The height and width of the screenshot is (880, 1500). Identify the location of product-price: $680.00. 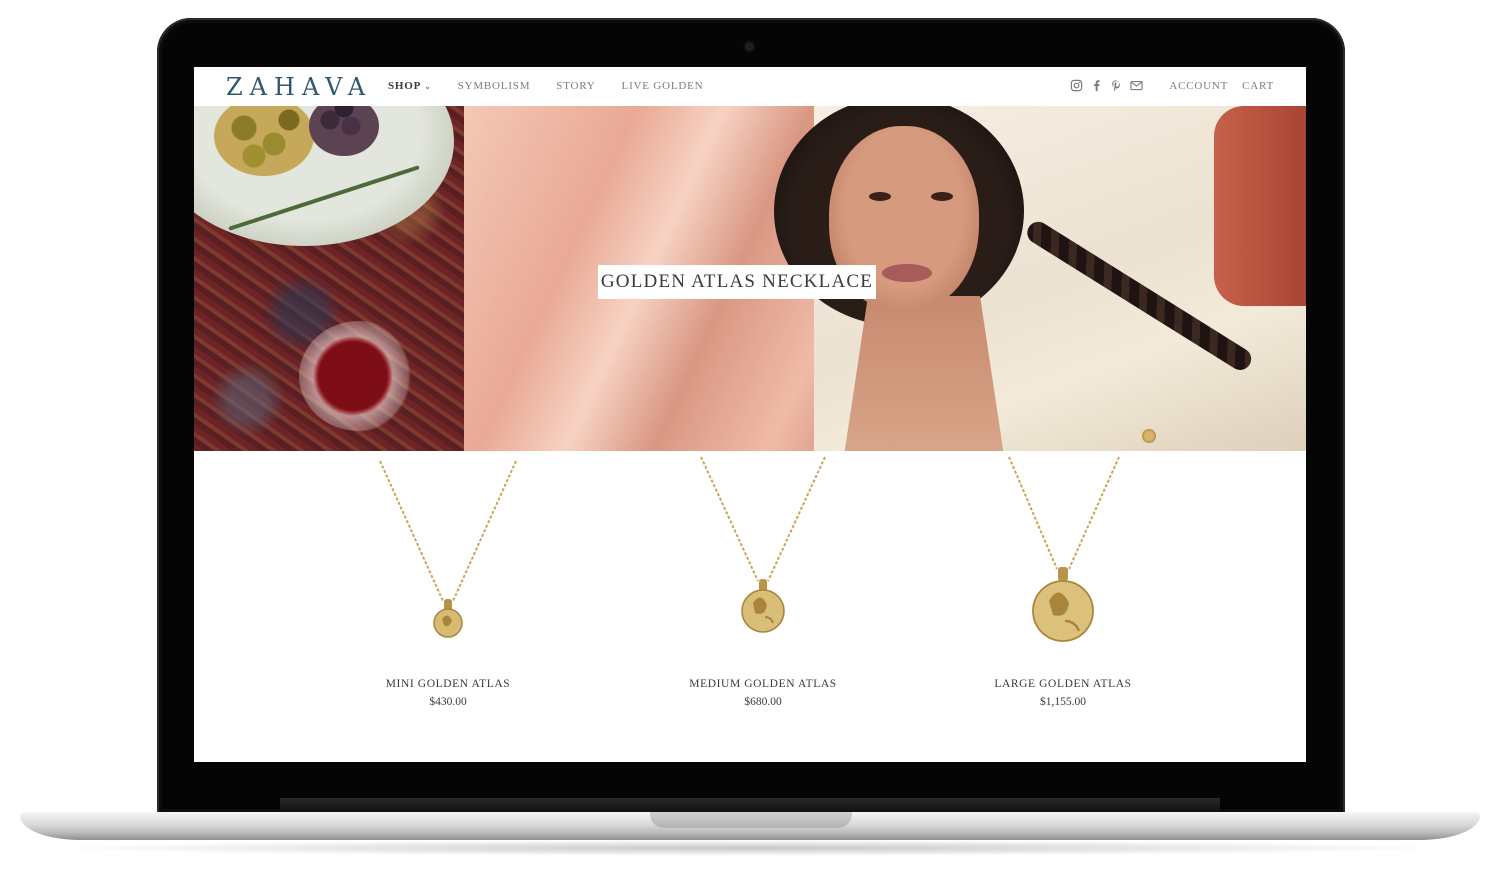
(763, 702).